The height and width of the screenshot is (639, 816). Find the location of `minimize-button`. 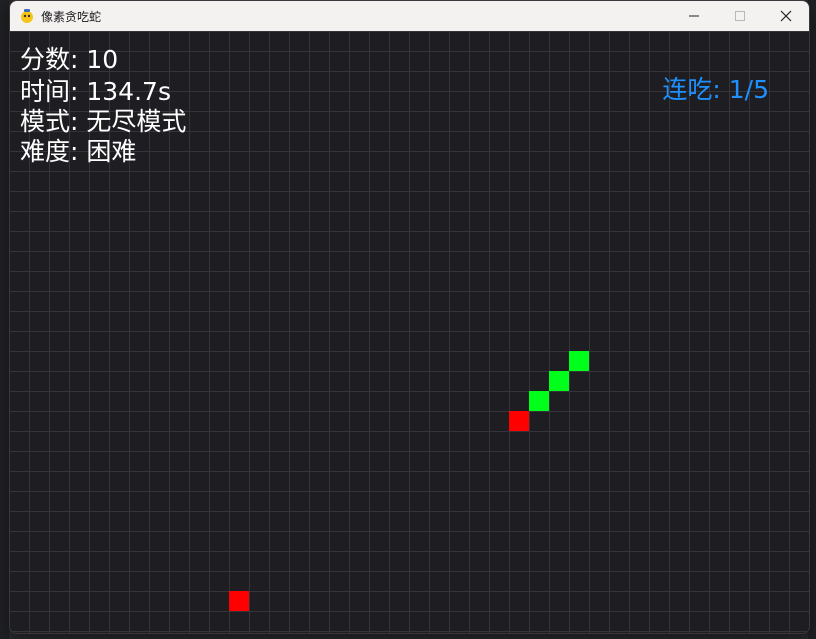

minimize-button is located at coordinates (694, 16).